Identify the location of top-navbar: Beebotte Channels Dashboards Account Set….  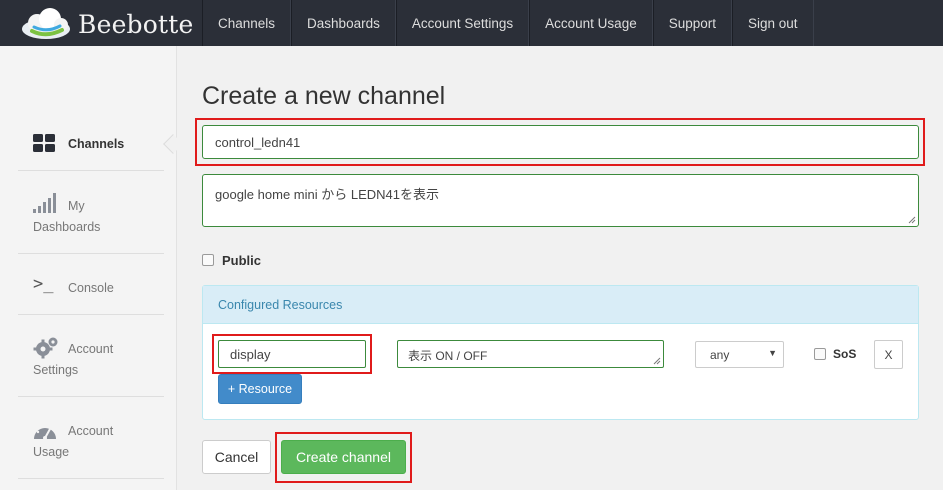
(471, 23).